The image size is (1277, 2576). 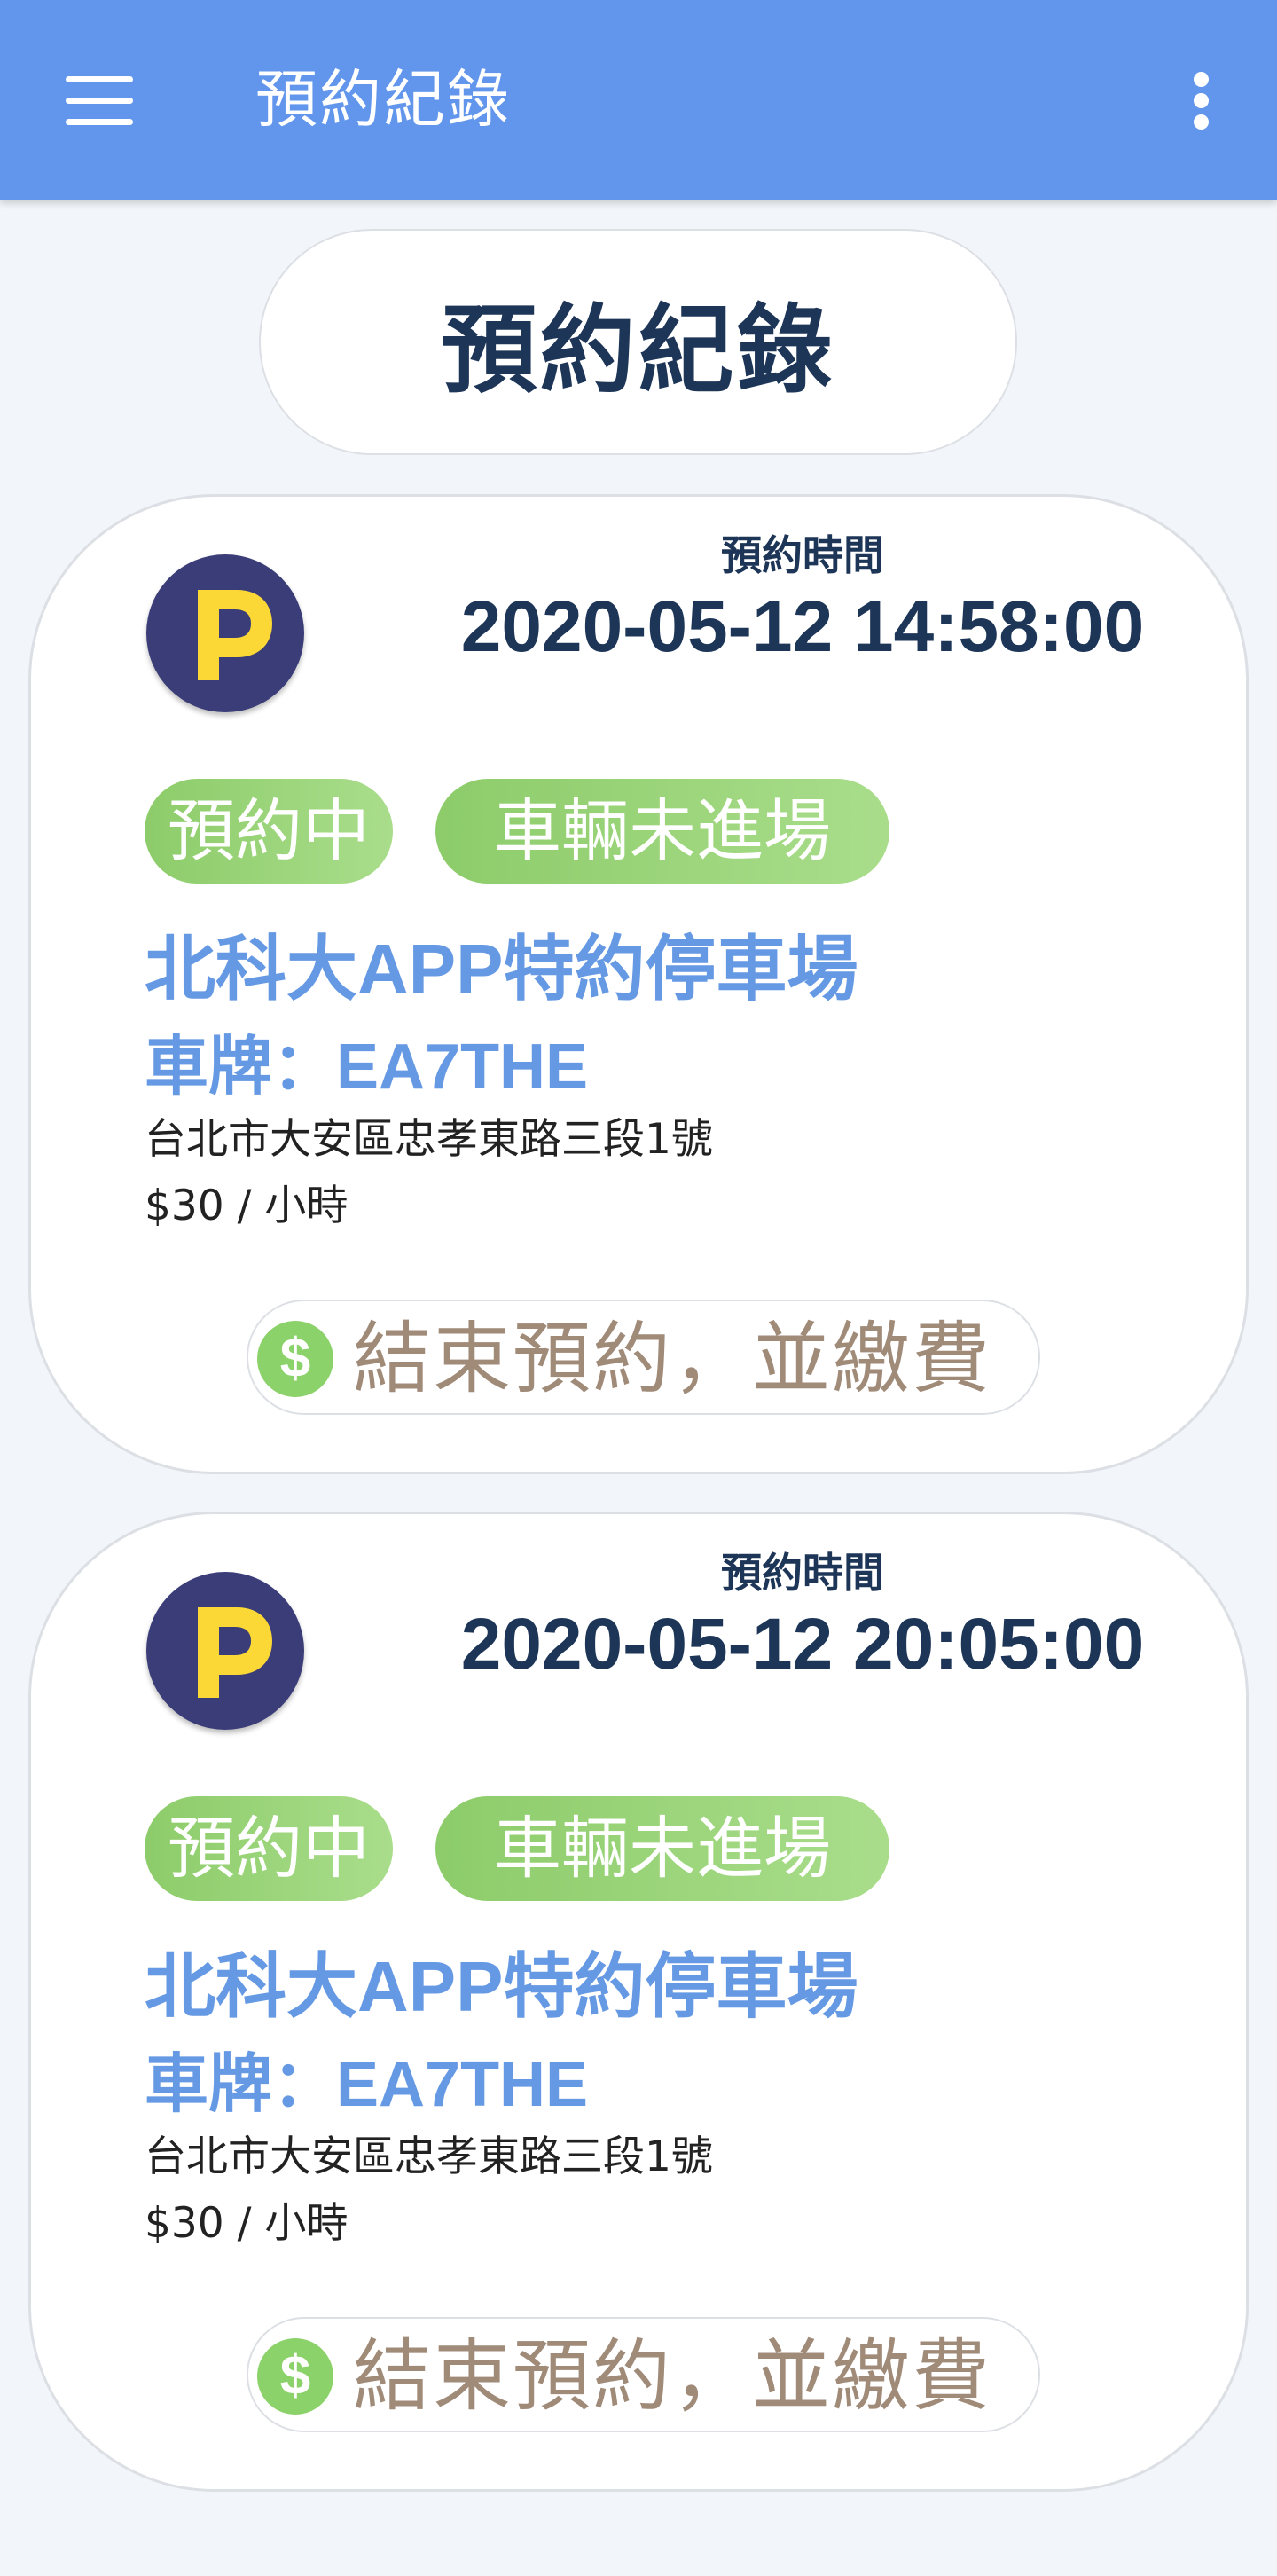 I want to click on page-title: 預約紀錄, so click(x=638, y=350).